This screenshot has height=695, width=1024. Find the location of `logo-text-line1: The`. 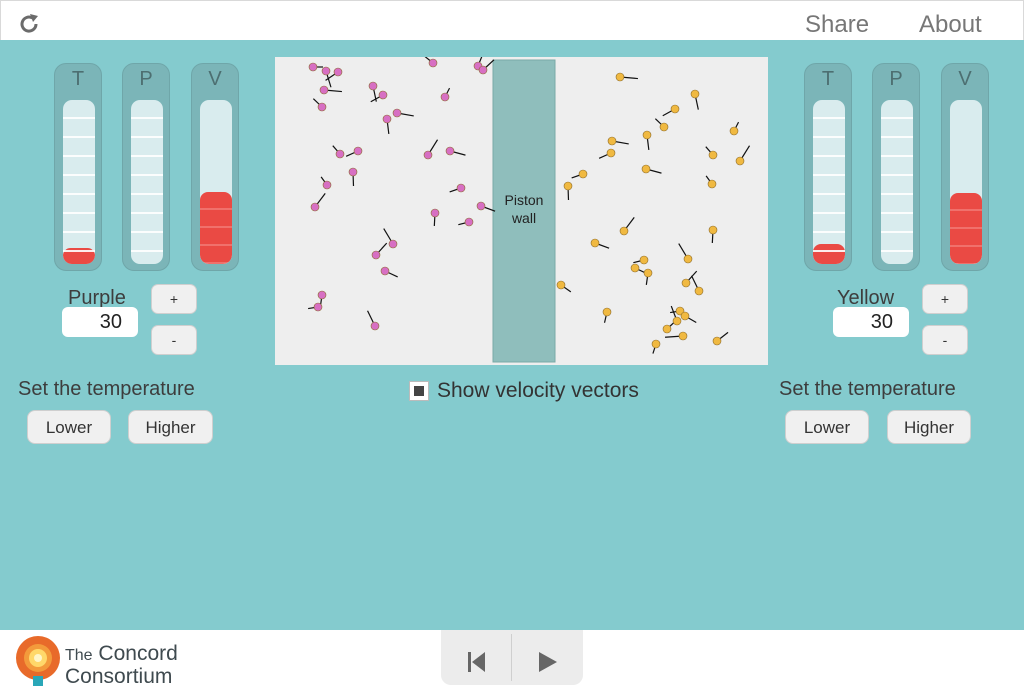

logo-text-line1: The is located at coordinates (79, 655).